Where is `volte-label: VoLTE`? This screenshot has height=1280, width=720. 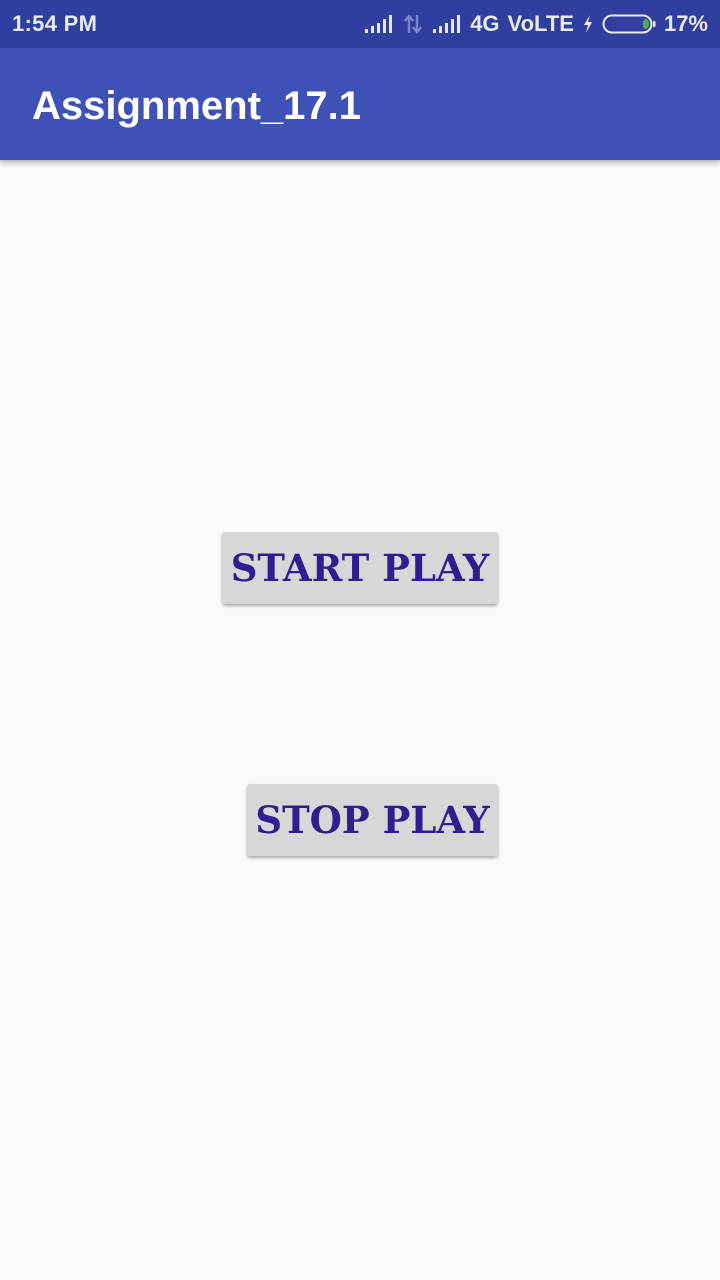 volte-label: VoLTE is located at coordinates (540, 23).